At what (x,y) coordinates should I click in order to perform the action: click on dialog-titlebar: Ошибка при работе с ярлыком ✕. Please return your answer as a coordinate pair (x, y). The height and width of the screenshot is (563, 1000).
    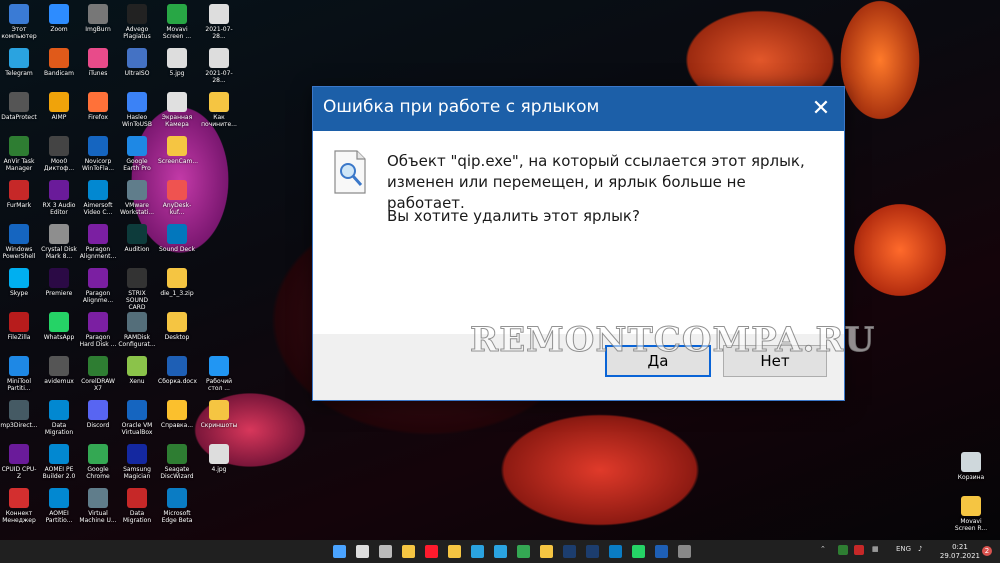
    Looking at the image, I should click on (578, 109).